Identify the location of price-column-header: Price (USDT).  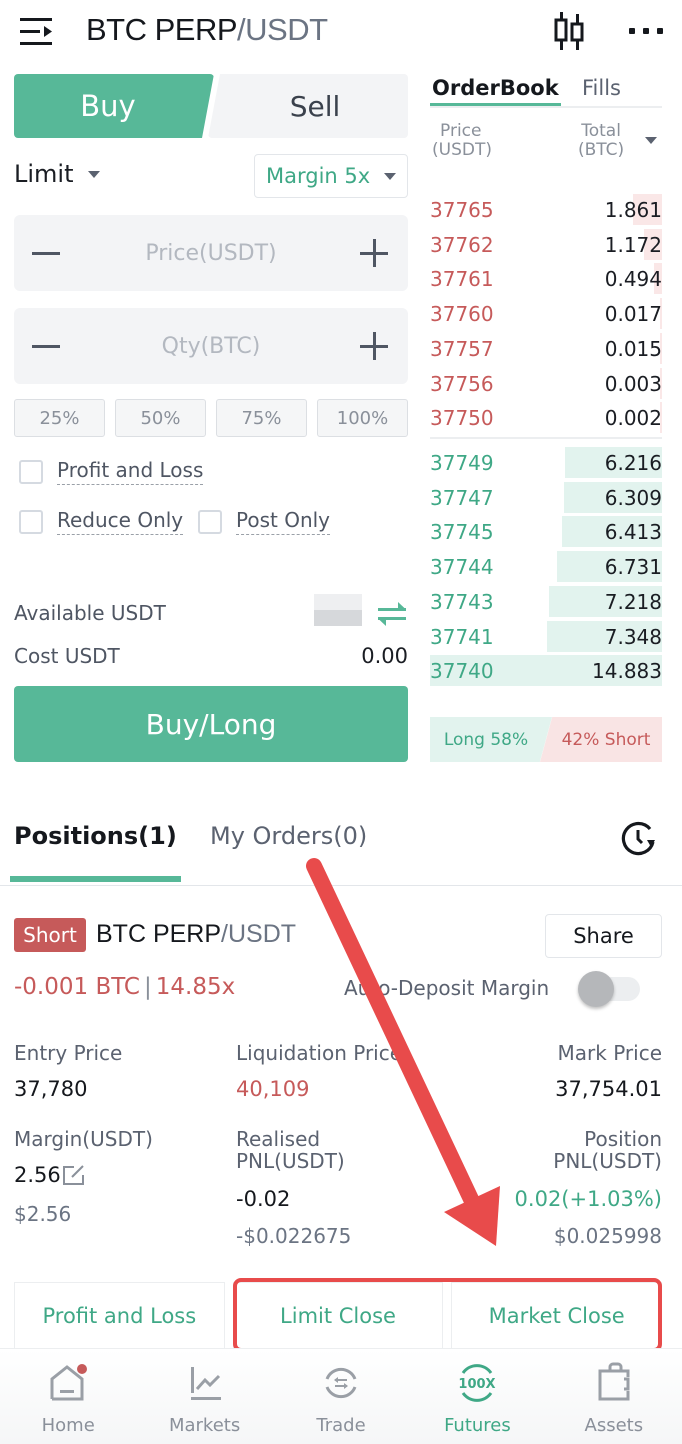
(462, 141).